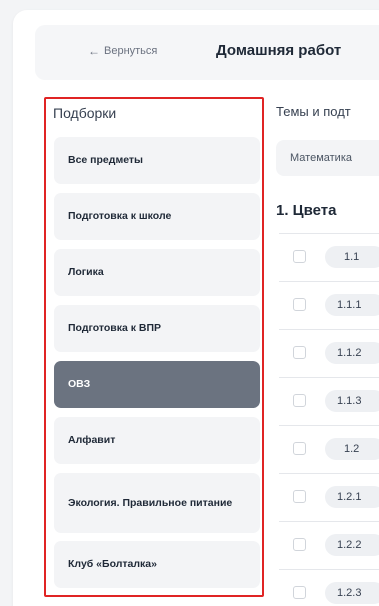 This screenshot has width=379, height=606. Describe the element at coordinates (106, 160) in the screenshot. I see `sidebar-item-label: Все предметы` at that location.